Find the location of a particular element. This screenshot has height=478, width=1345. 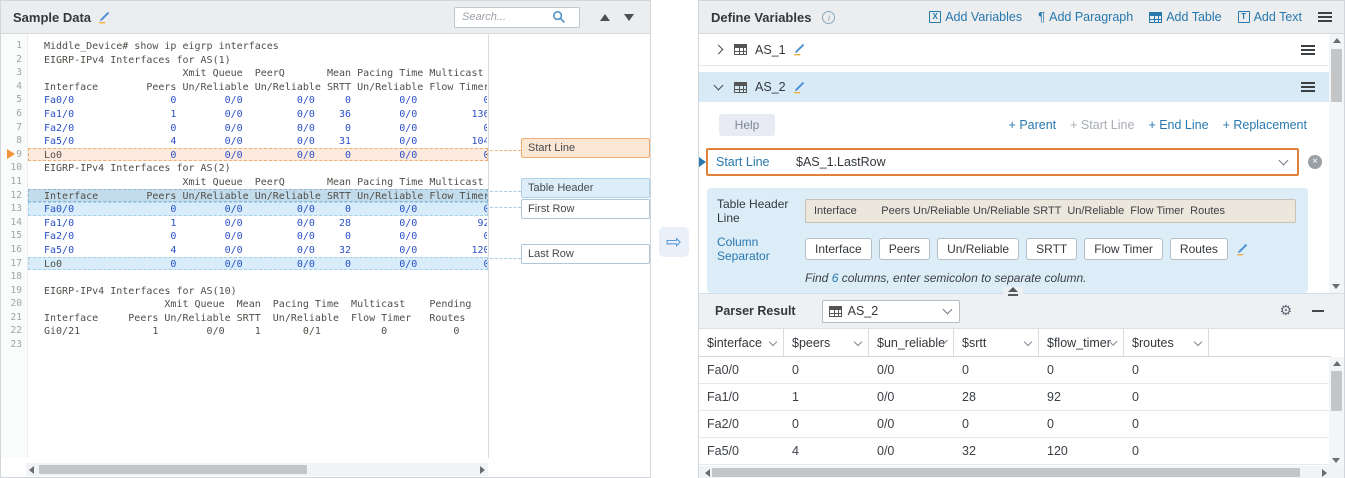

result-table-dropdown: AS_2 is located at coordinates (890, 311).